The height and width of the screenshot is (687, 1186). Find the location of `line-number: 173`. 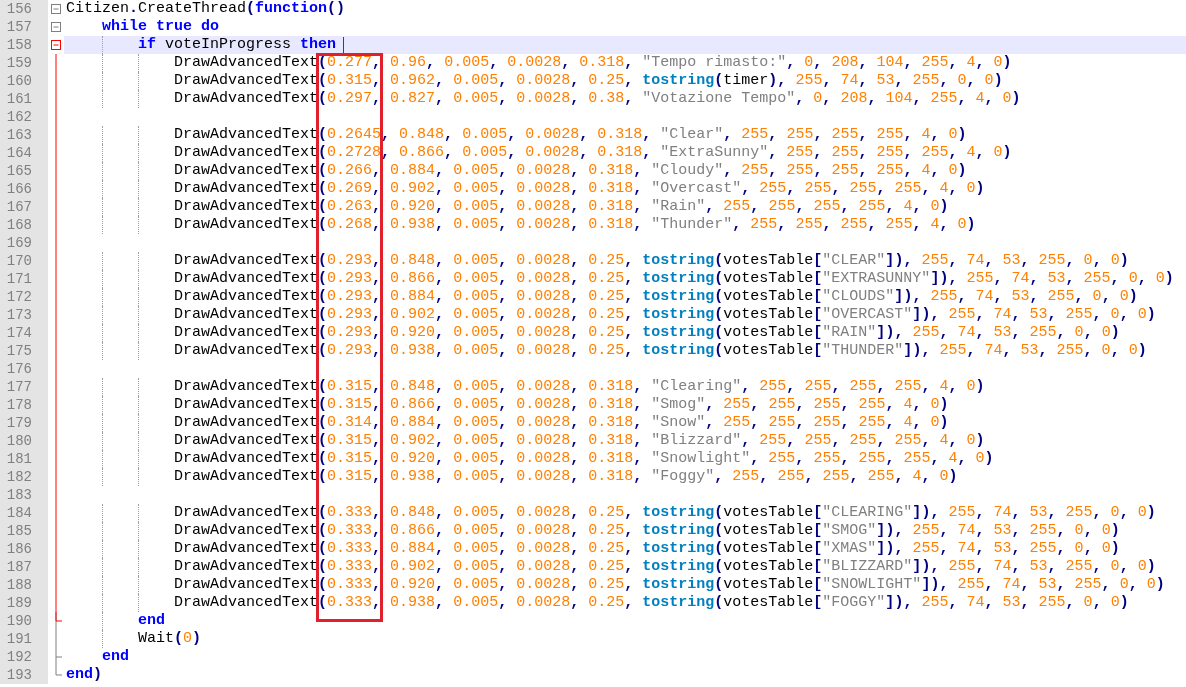

line-number: 173 is located at coordinates (24, 315).